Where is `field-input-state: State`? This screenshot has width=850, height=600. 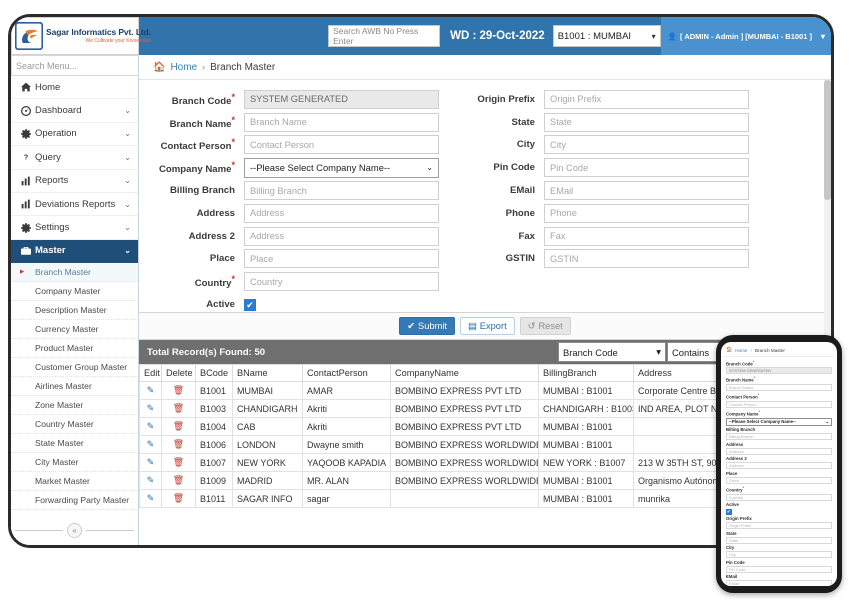 field-input-state: State is located at coordinates (646, 122).